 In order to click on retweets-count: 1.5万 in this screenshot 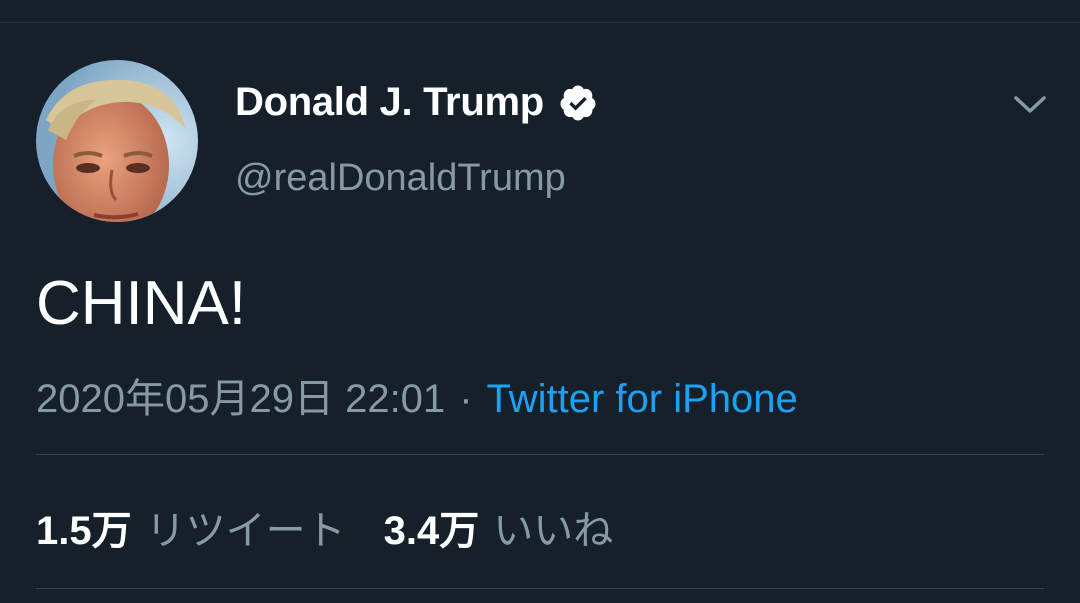, I will do `click(84, 531)`.